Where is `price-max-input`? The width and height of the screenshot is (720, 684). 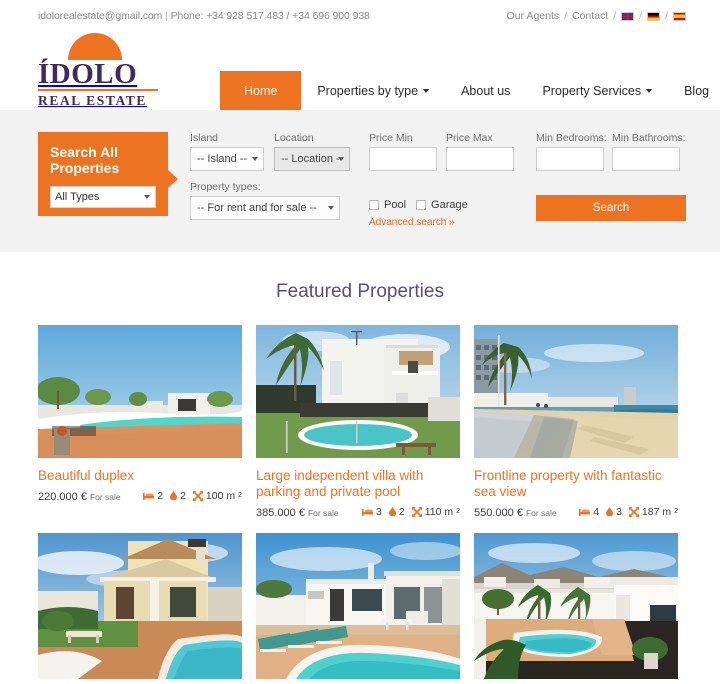
price-max-input is located at coordinates (480, 159).